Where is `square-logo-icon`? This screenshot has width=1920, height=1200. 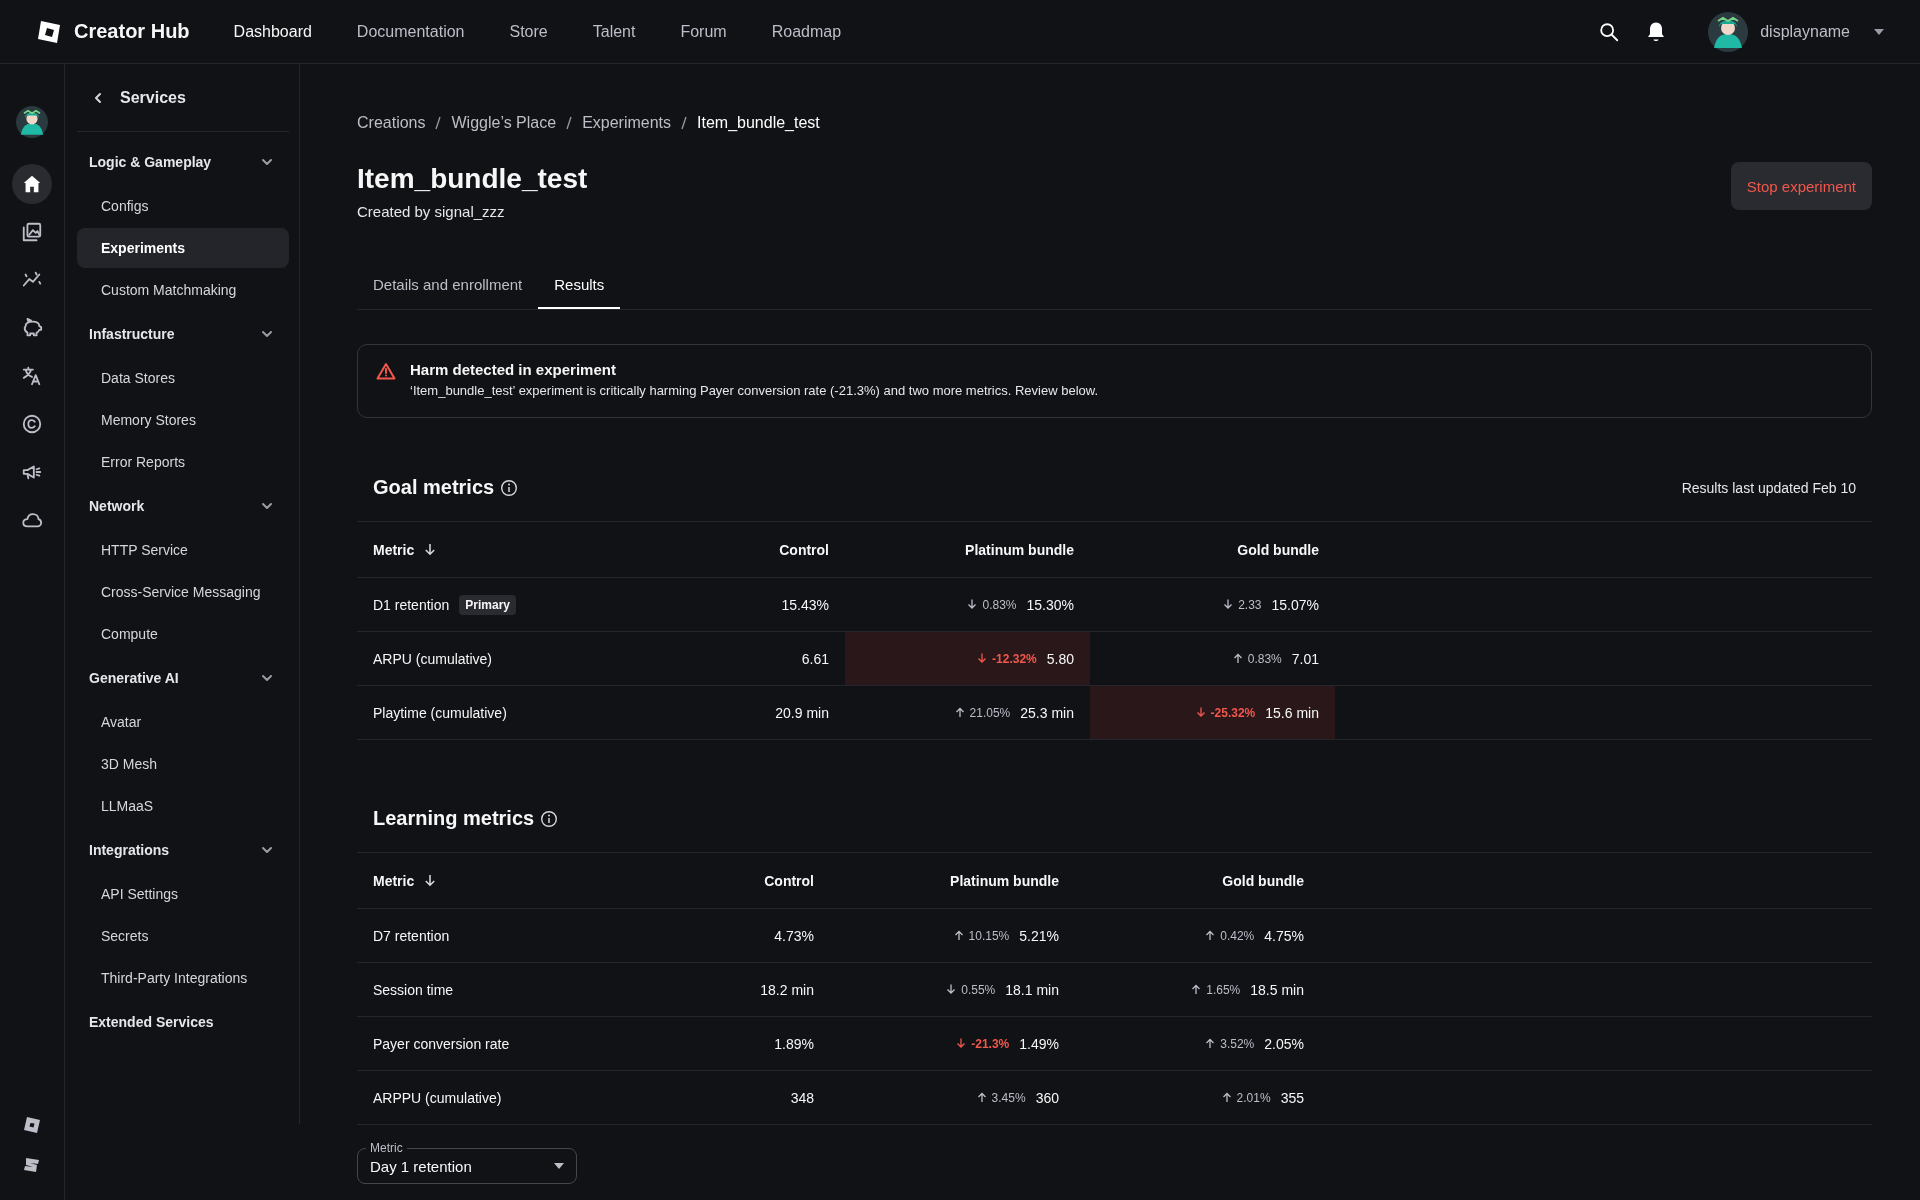
square-logo-icon is located at coordinates (32, 1125).